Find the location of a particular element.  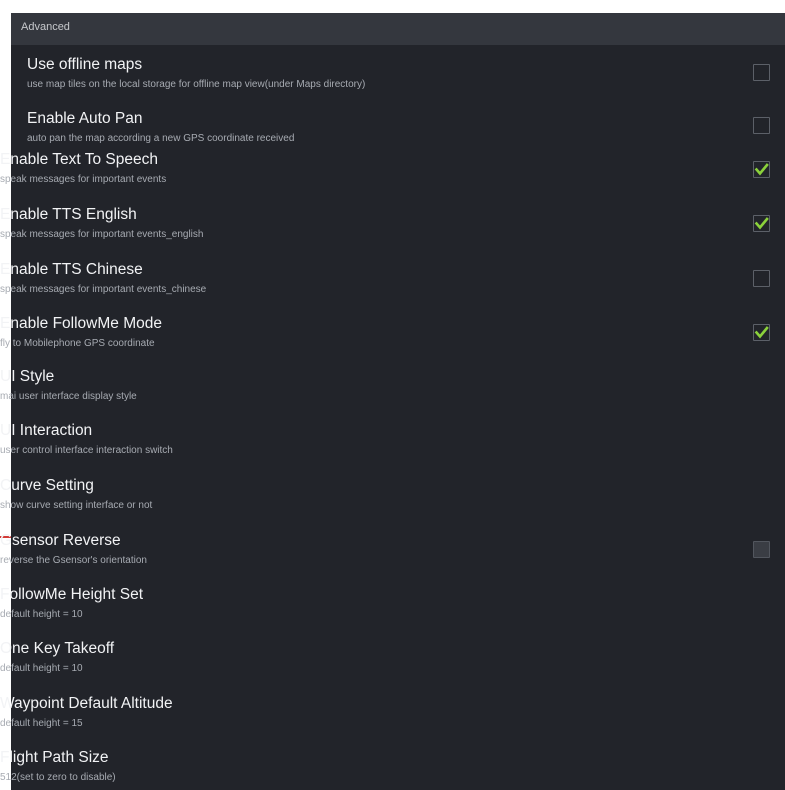

tts-english-checkbox is located at coordinates (761, 223).